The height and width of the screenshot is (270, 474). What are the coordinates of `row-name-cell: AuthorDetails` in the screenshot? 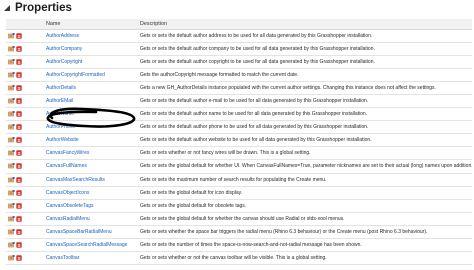 It's located at (91, 88).